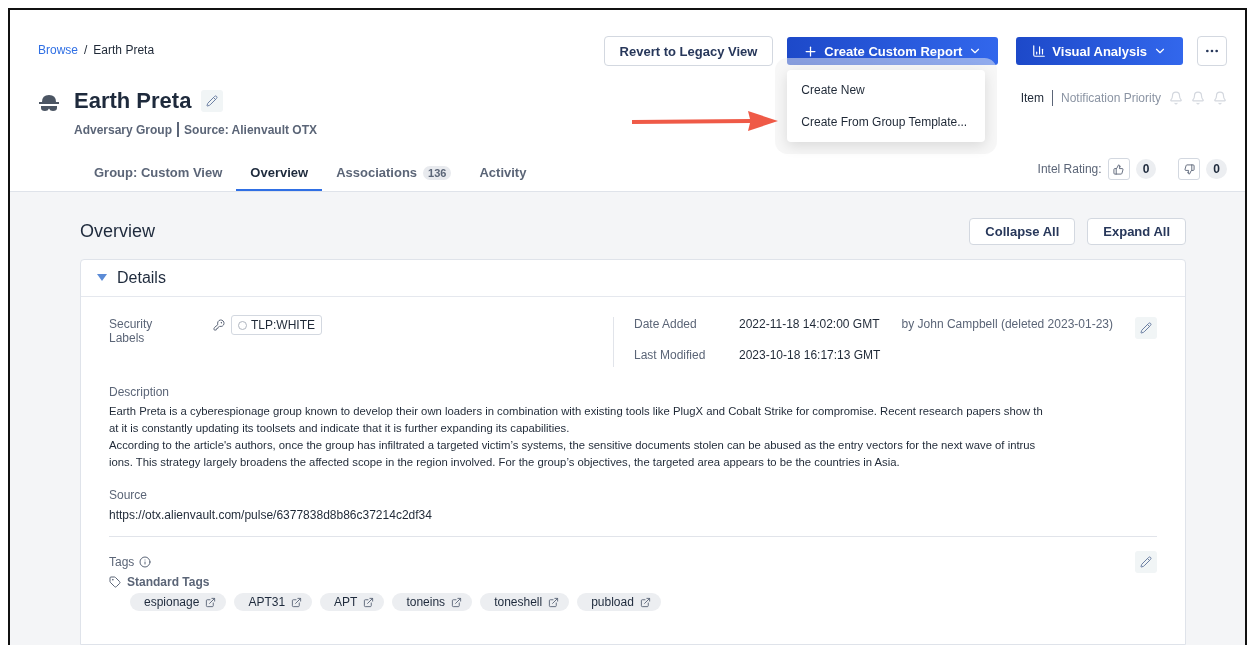  What do you see at coordinates (141, 278) in the screenshot?
I see `card-title: Details` at bounding box center [141, 278].